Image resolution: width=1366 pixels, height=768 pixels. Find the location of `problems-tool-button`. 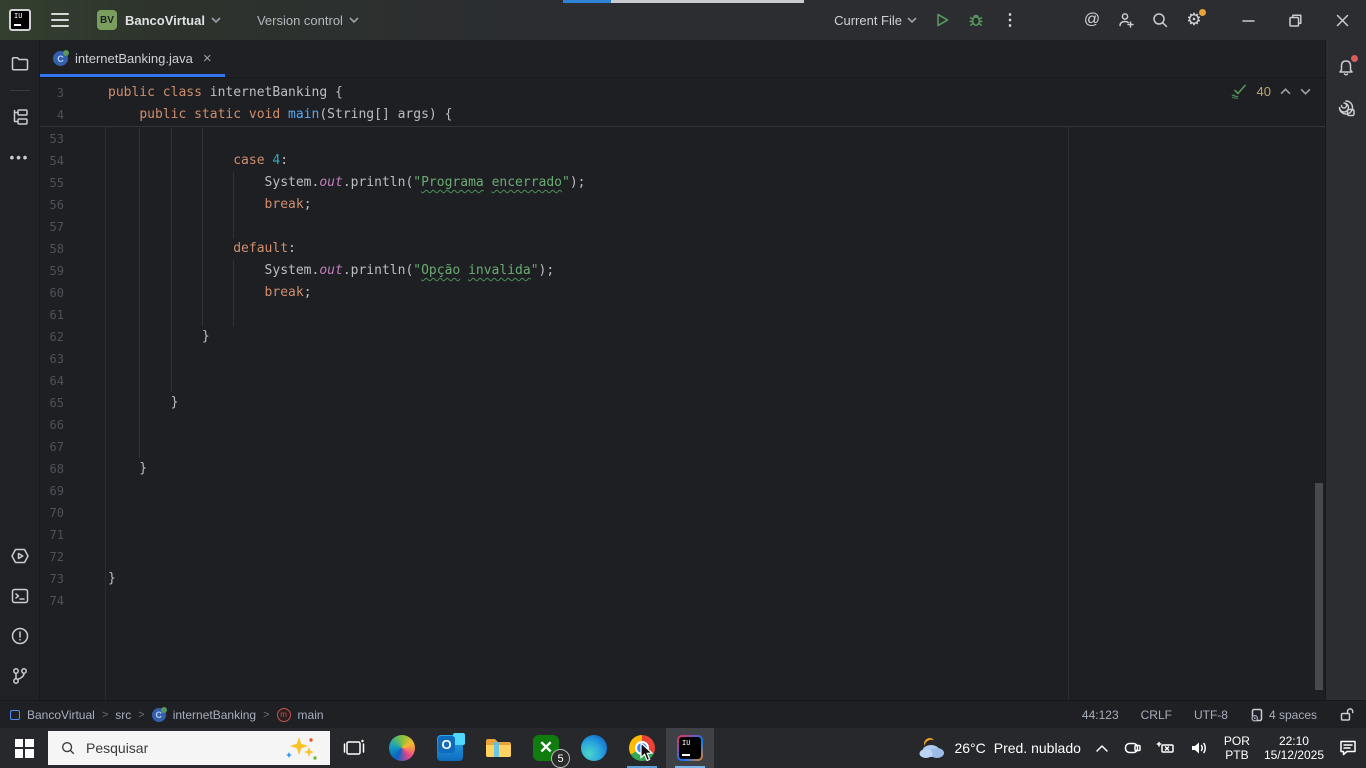

problems-tool-button is located at coordinates (20, 636).